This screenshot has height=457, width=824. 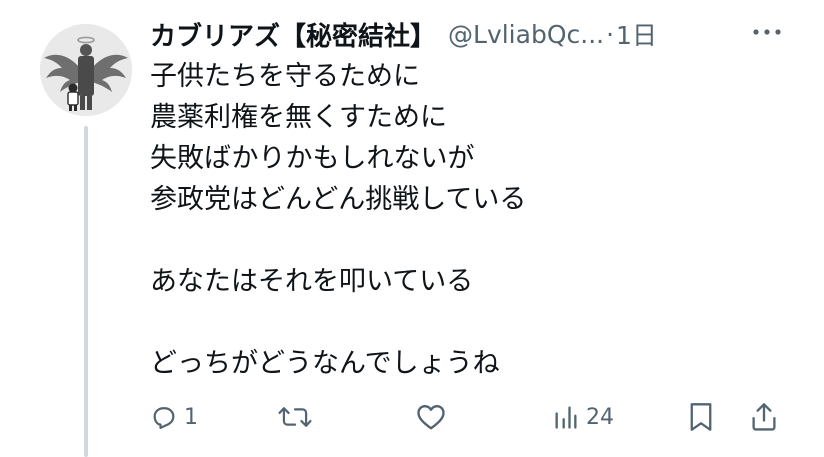 I want to click on post-text-line: 農薬利権を無くすために, so click(x=298, y=117).